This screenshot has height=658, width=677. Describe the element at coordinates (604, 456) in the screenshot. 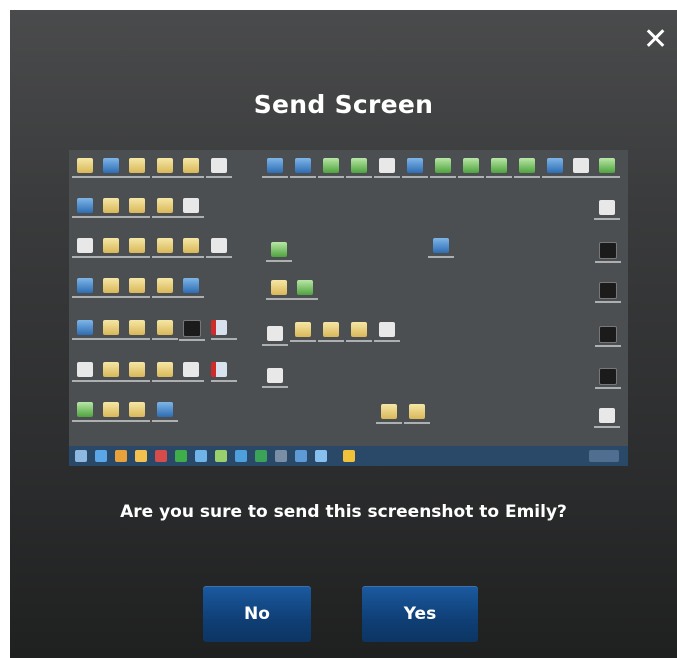

I see `clock-icon` at that location.